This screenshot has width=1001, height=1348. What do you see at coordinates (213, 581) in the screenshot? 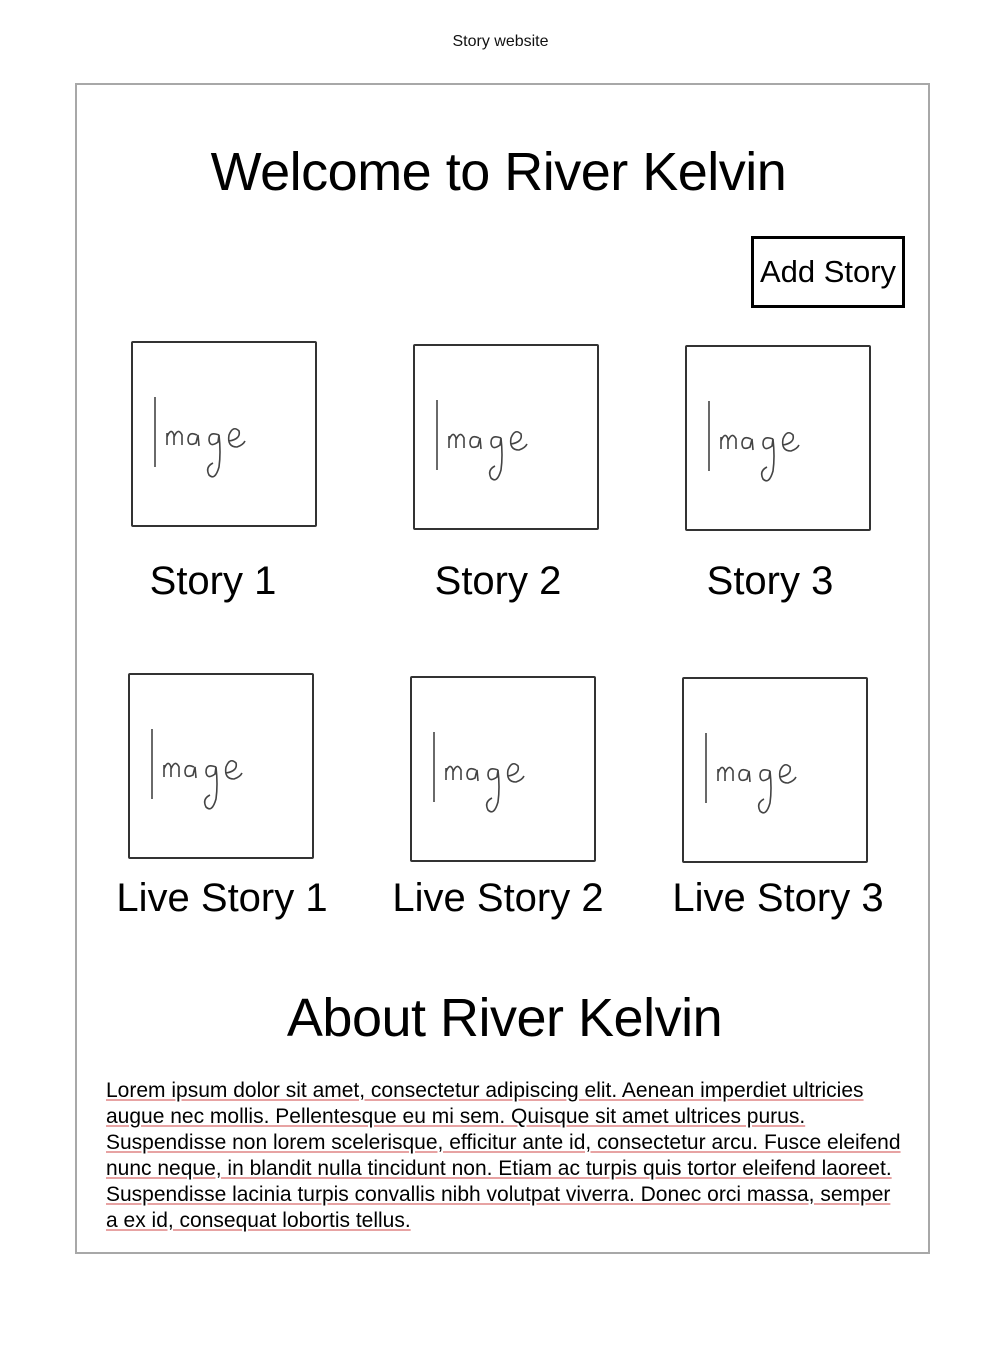
I see `story-1-label: Story 1` at bounding box center [213, 581].